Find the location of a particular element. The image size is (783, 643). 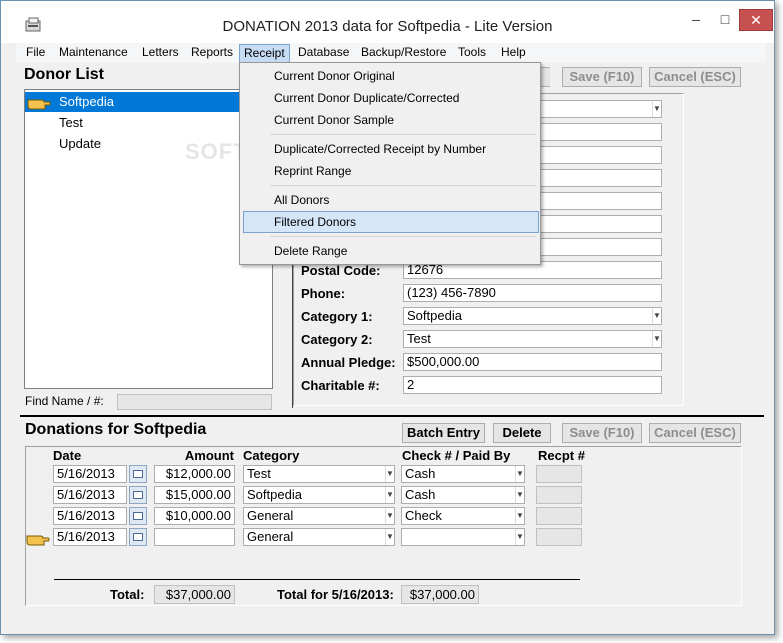

check-value: Cash is located at coordinates (420, 494).